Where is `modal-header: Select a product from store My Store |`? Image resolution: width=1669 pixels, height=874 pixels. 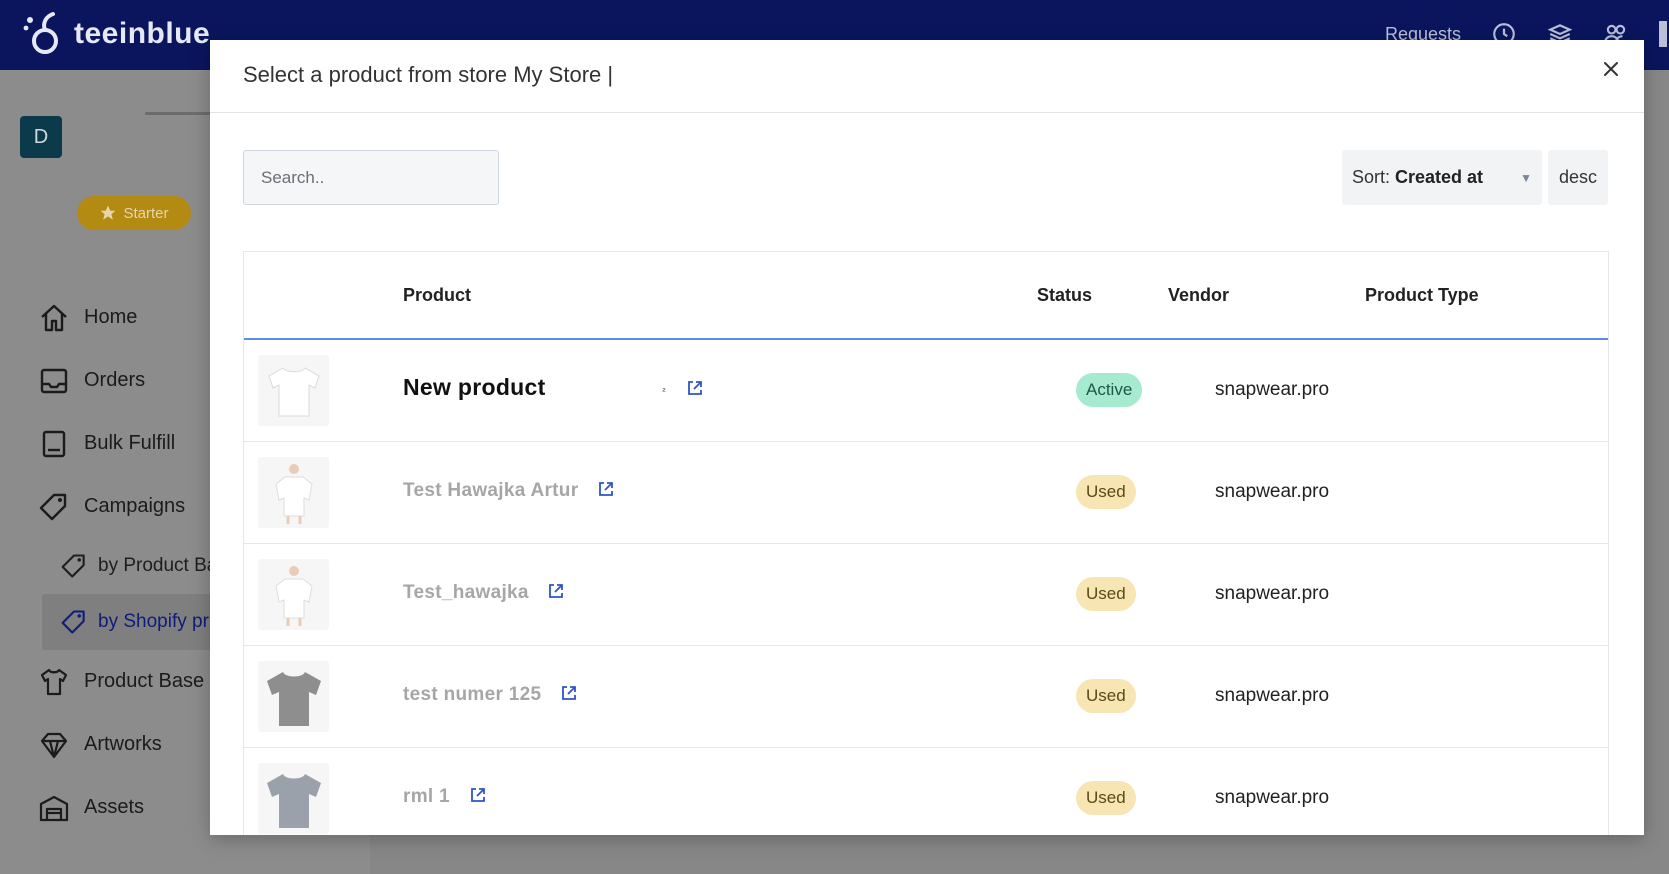
modal-header: Select a product from store My Store | is located at coordinates (927, 76).